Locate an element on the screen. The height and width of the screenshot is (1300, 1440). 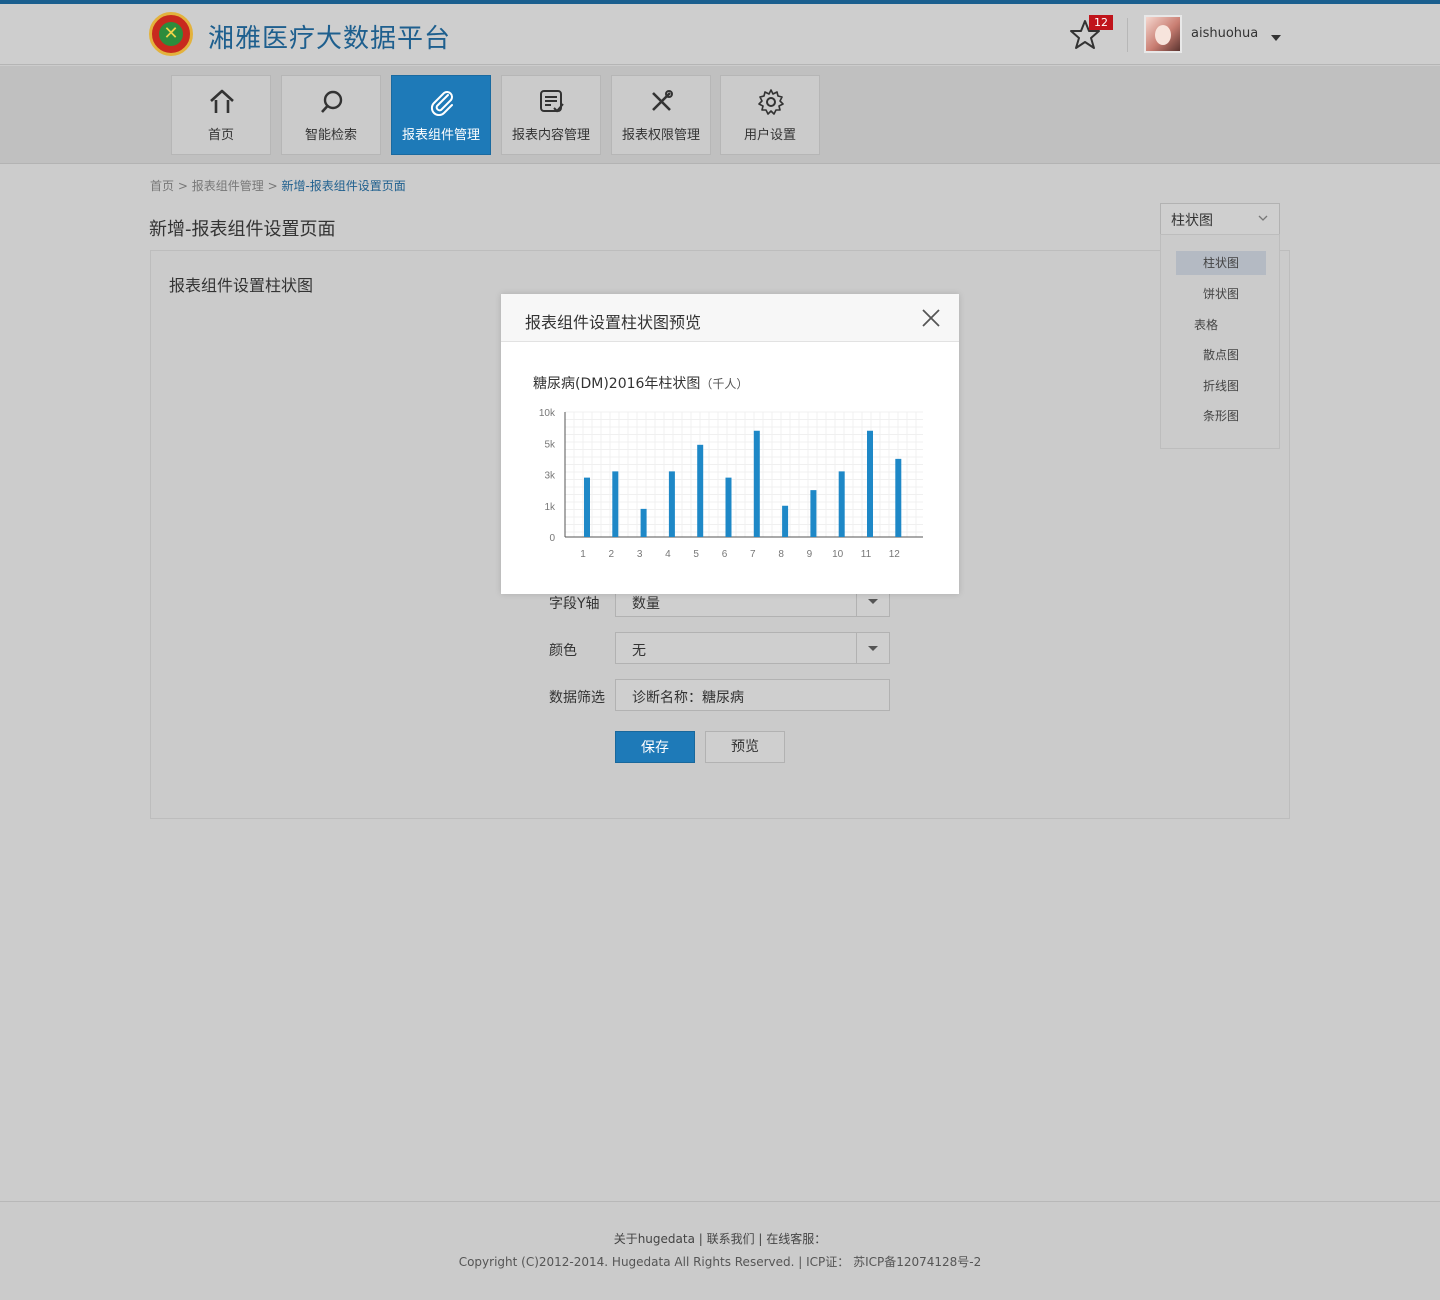
panel-title: 报表组件设置柱状图 is located at coordinates (241, 285).